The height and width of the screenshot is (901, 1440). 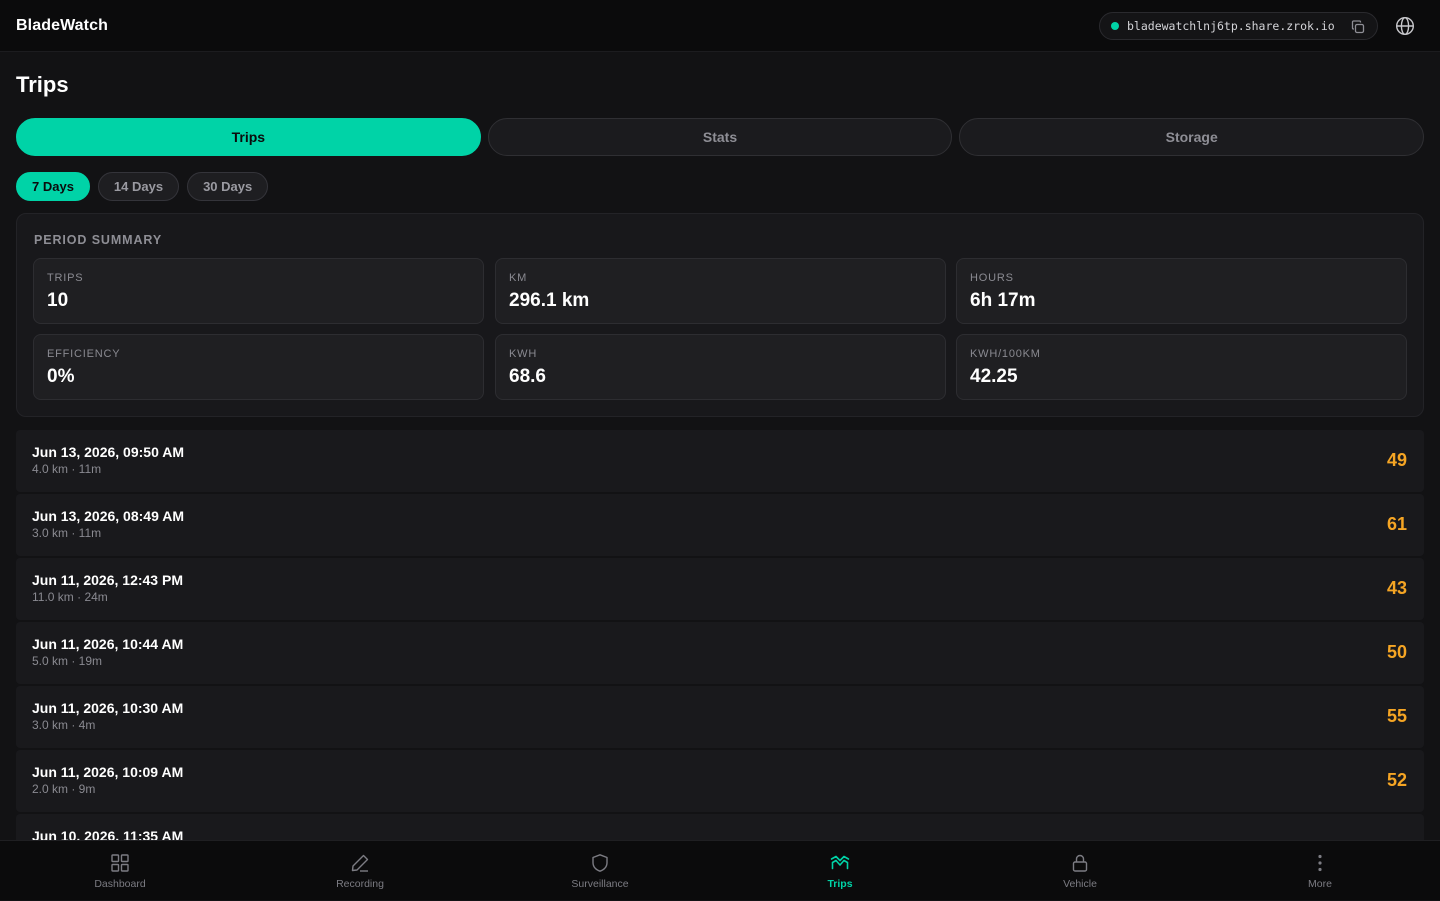 What do you see at coordinates (1396, 716) in the screenshot?
I see `trip-score: 55` at bounding box center [1396, 716].